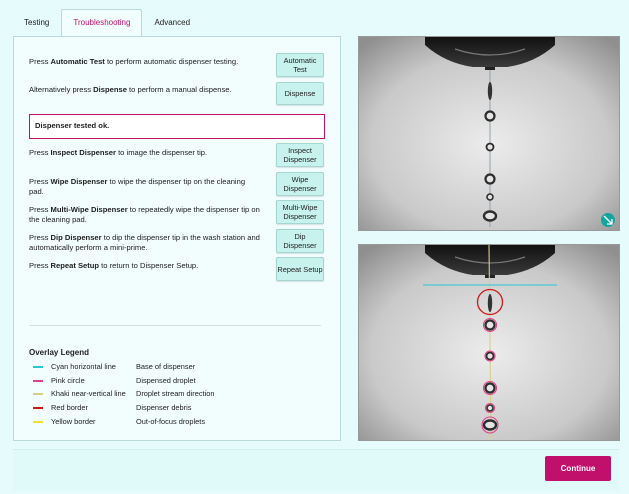  What do you see at coordinates (300, 212) in the screenshot?
I see `multi-wipe-dispenser-button: Multi-Wipe Dispenser` at bounding box center [300, 212].